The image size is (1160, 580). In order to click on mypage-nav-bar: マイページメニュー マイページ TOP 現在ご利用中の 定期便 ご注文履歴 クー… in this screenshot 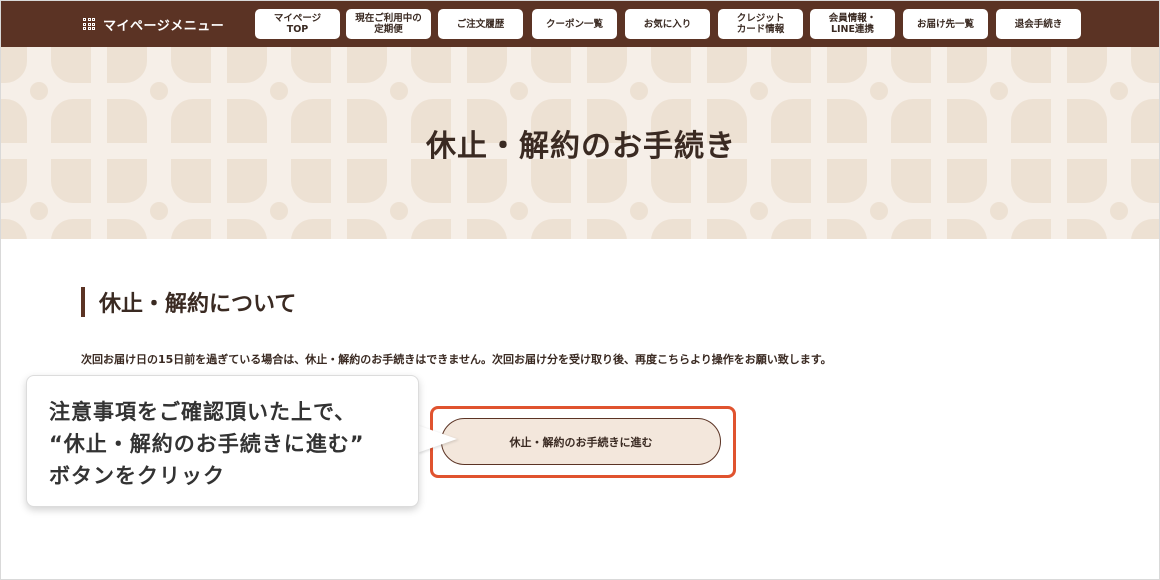, I will do `click(580, 24)`.